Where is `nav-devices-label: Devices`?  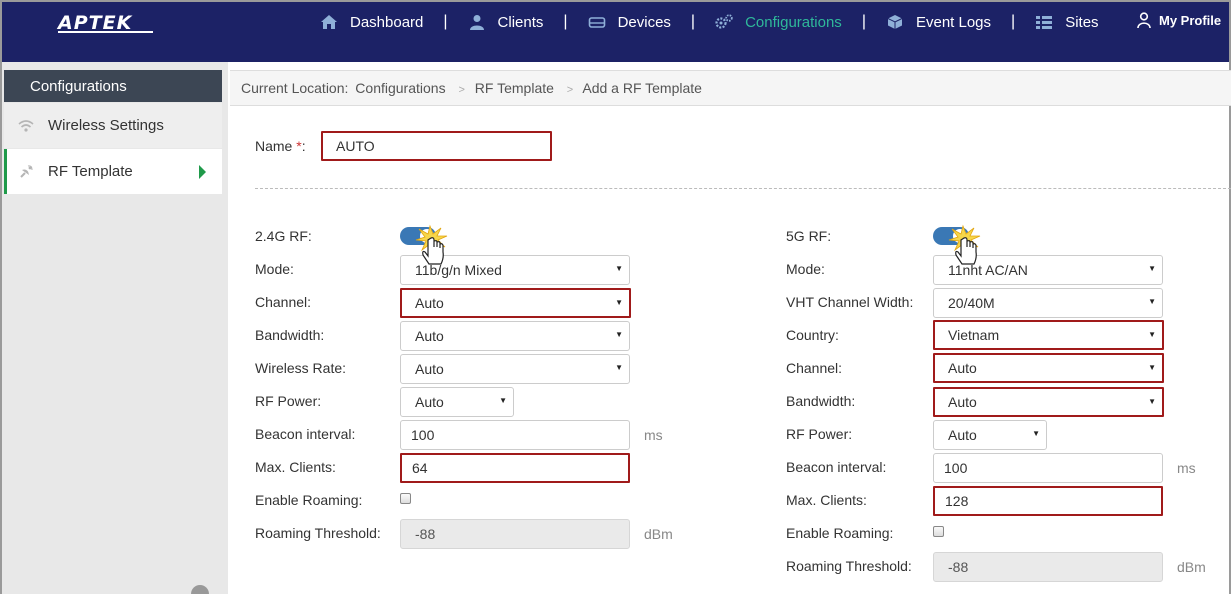 nav-devices-label: Devices is located at coordinates (644, 22).